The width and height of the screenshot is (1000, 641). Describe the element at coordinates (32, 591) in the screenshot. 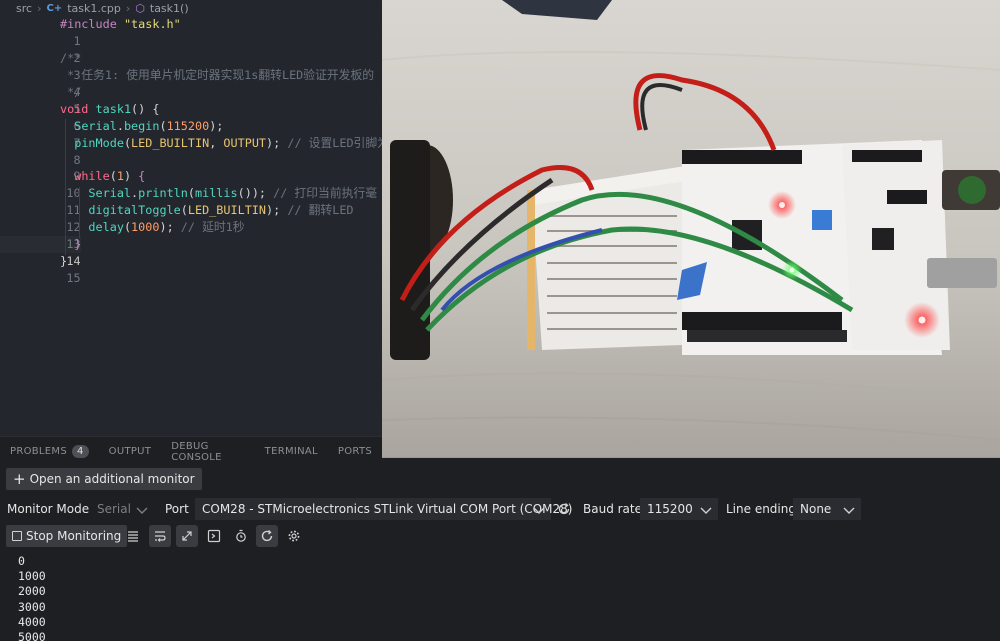

I see `output-line: 2000` at that location.